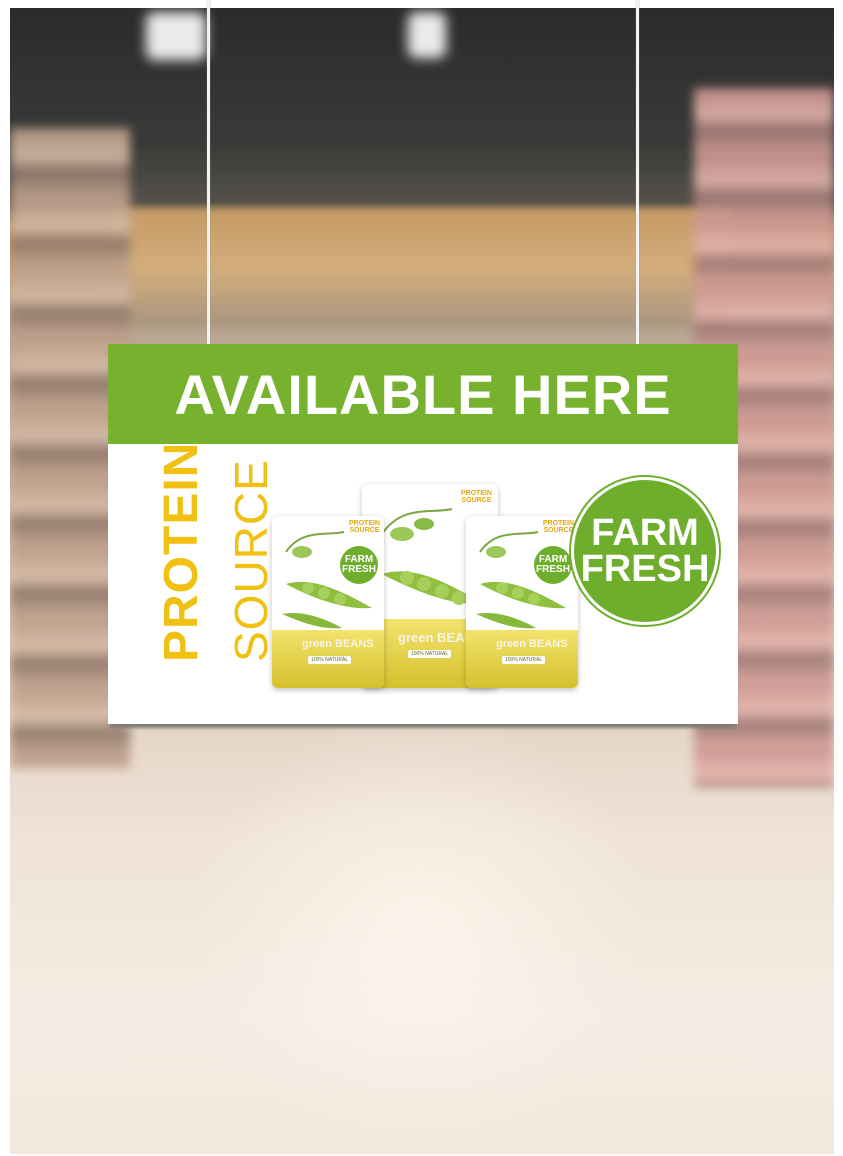  Describe the element at coordinates (251, 560) in the screenshot. I see `tagline-source: SOURCE` at that location.